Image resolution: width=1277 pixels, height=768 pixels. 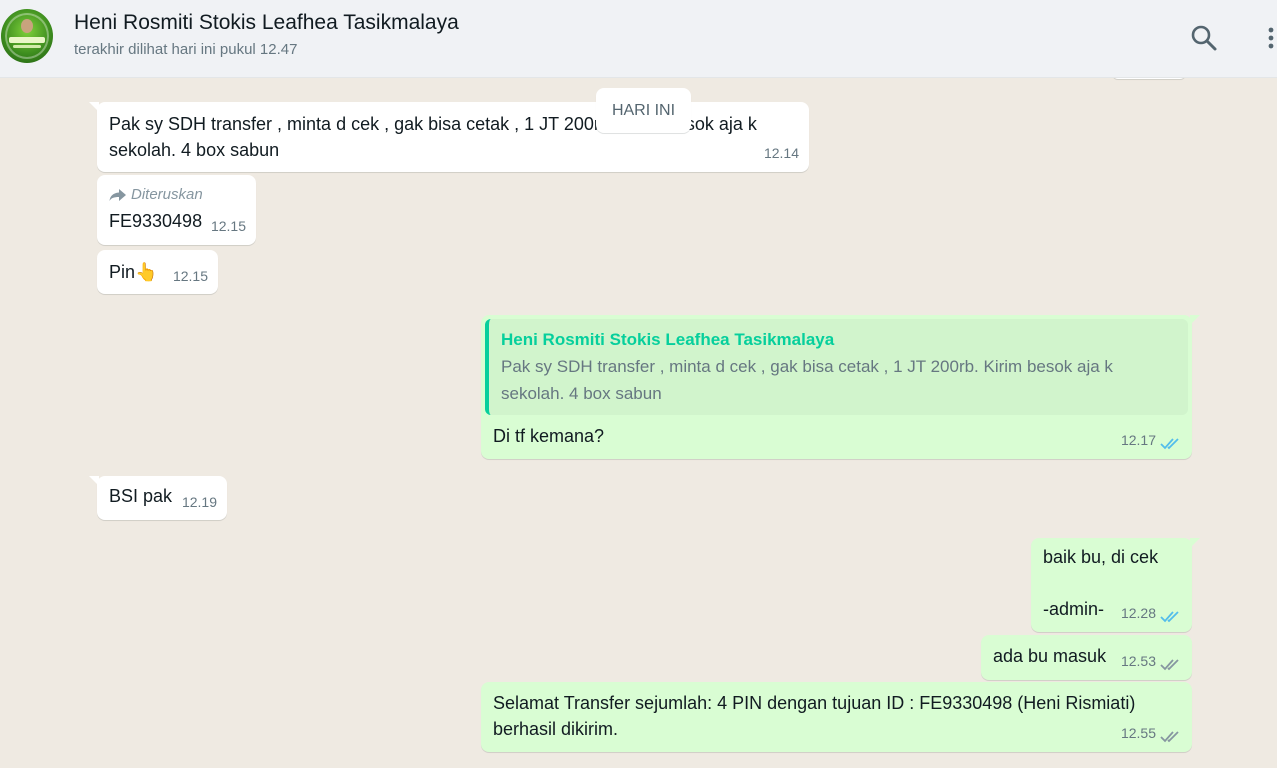 I want to click on contact-avatar, so click(x=27, y=36).